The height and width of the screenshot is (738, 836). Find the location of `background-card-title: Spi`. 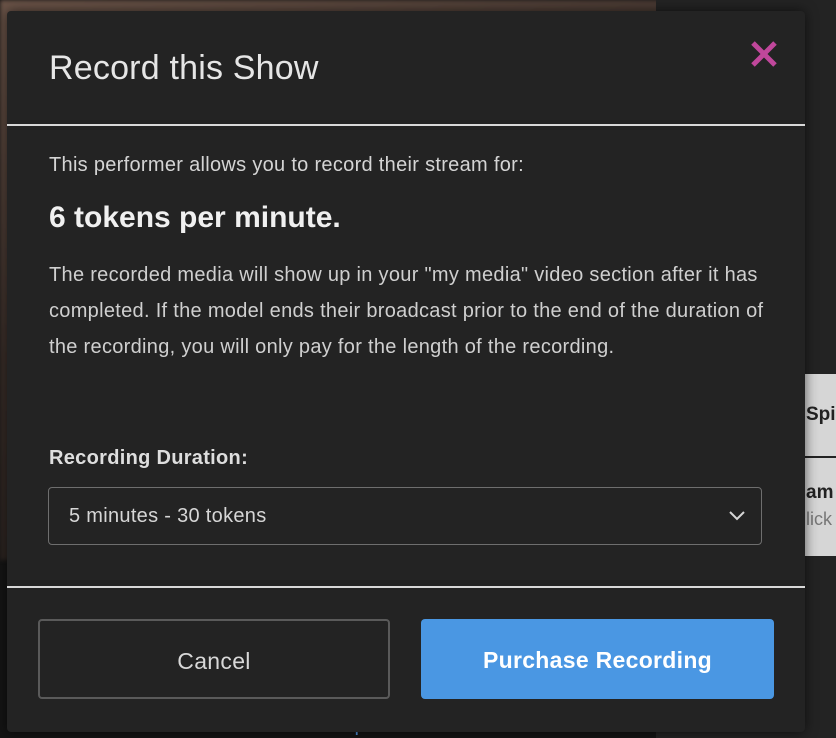

background-card-title: Spi is located at coordinates (821, 414).